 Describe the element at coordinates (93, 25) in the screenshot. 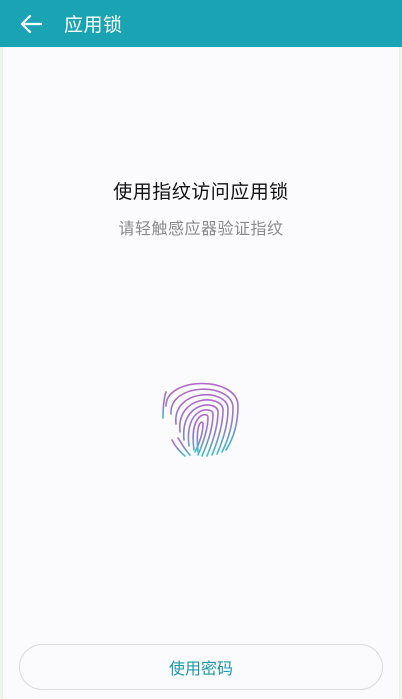

I see `page-title: 应用锁` at that location.